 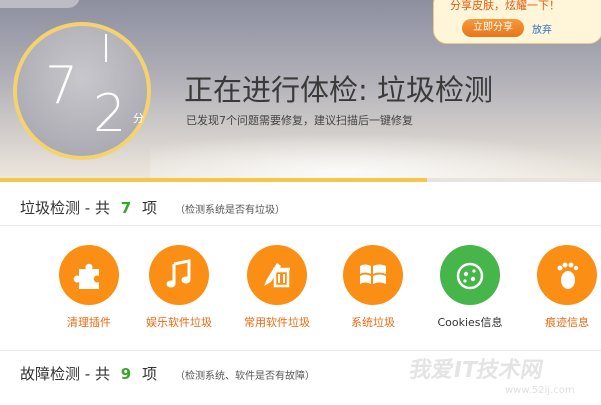 I want to click on fault-section-desc: （检测系统、软件是否有故障）, so click(x=245, y=376).